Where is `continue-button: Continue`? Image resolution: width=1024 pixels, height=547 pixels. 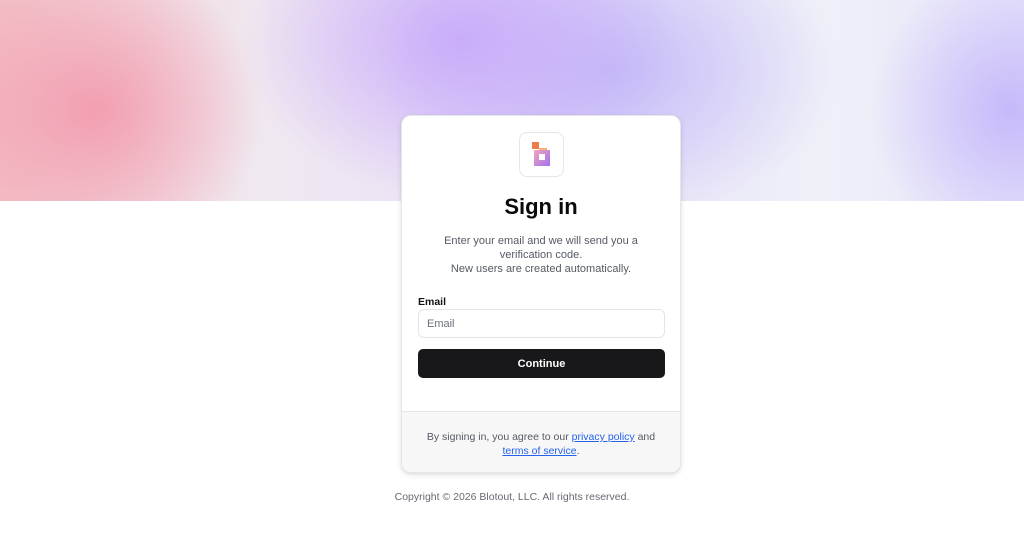
continue-button: Continue is located at coordinates (541, 363).